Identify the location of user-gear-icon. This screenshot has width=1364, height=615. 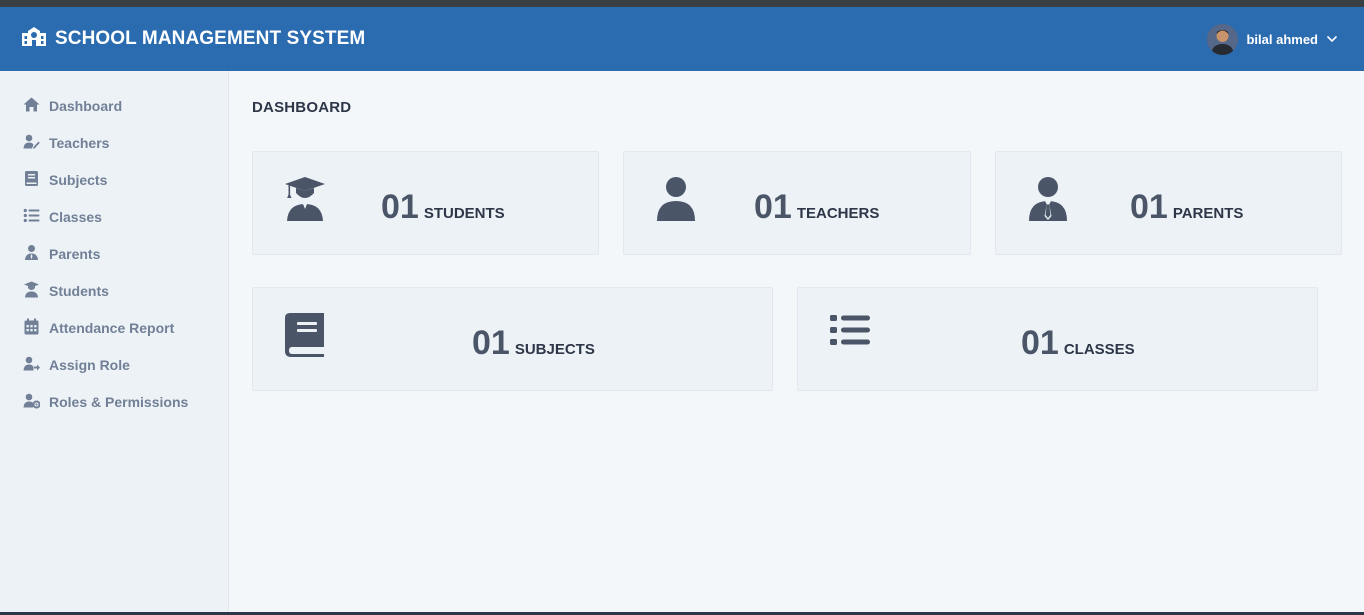
(32, 402).